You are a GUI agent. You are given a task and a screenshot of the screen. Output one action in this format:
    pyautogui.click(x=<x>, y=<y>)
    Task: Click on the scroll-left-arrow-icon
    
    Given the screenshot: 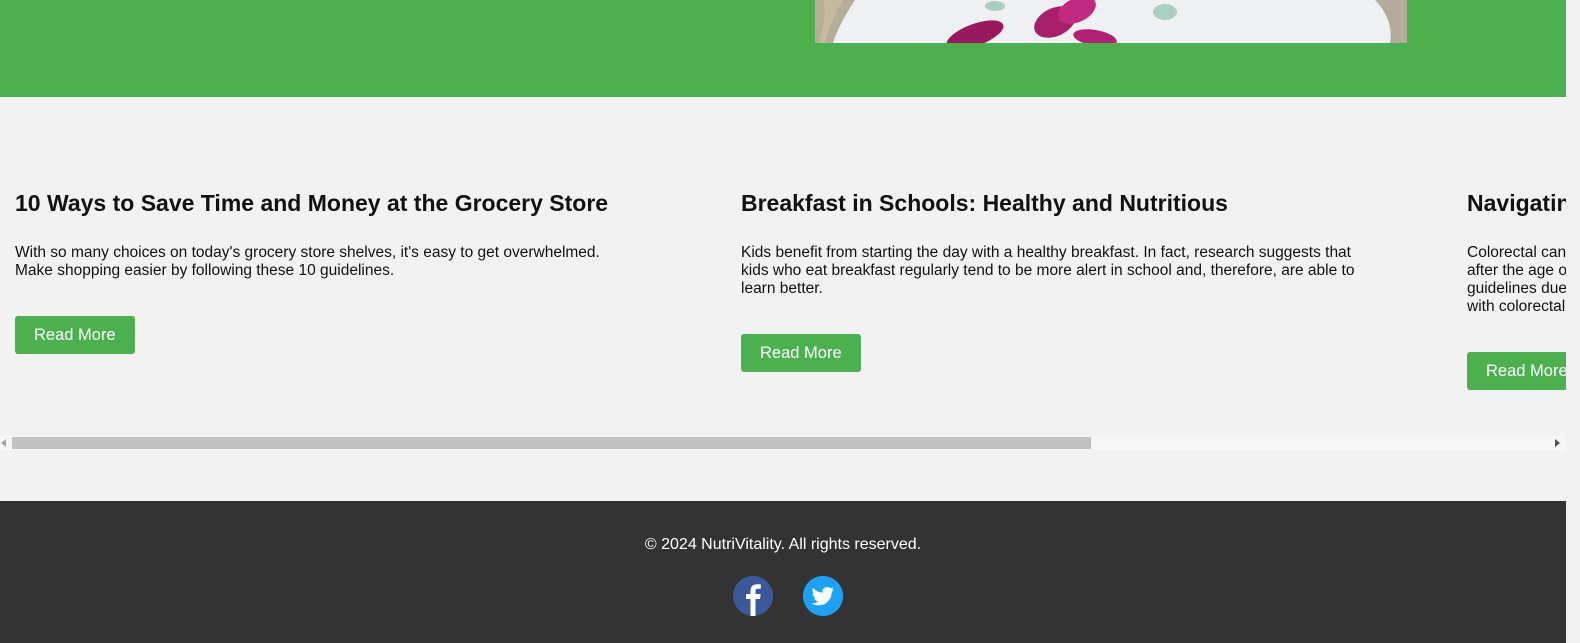 What is the action you would take?
    pyautogui.click(x=3, y=443)
    